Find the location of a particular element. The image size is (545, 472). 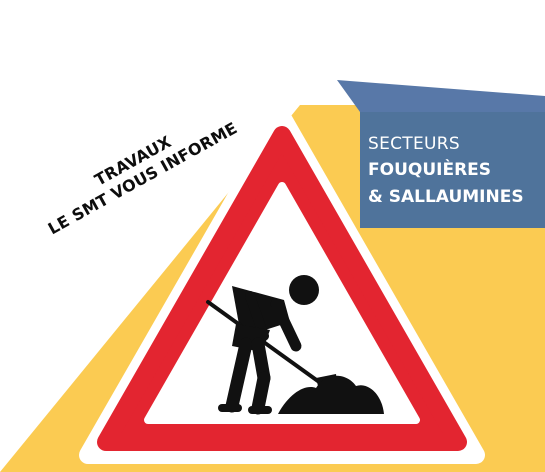

sector-label: SECTEURS is located at coordinates (414, 144).